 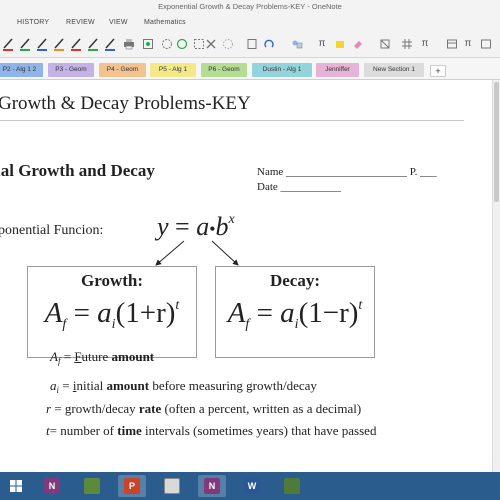 I want to click on section-tab: P3 - Geom, so click(x=71, y=70).